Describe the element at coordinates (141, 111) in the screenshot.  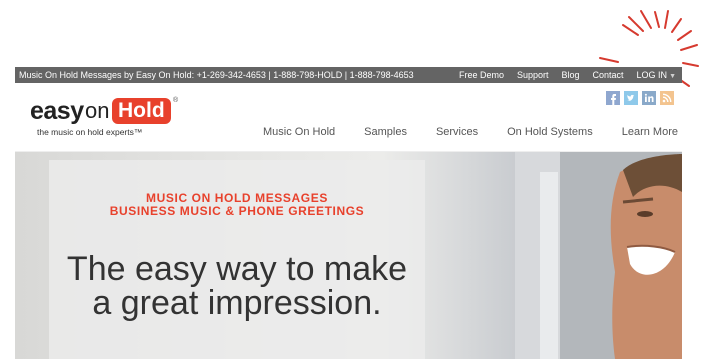
I see `logo-hold: Hold` at that location.